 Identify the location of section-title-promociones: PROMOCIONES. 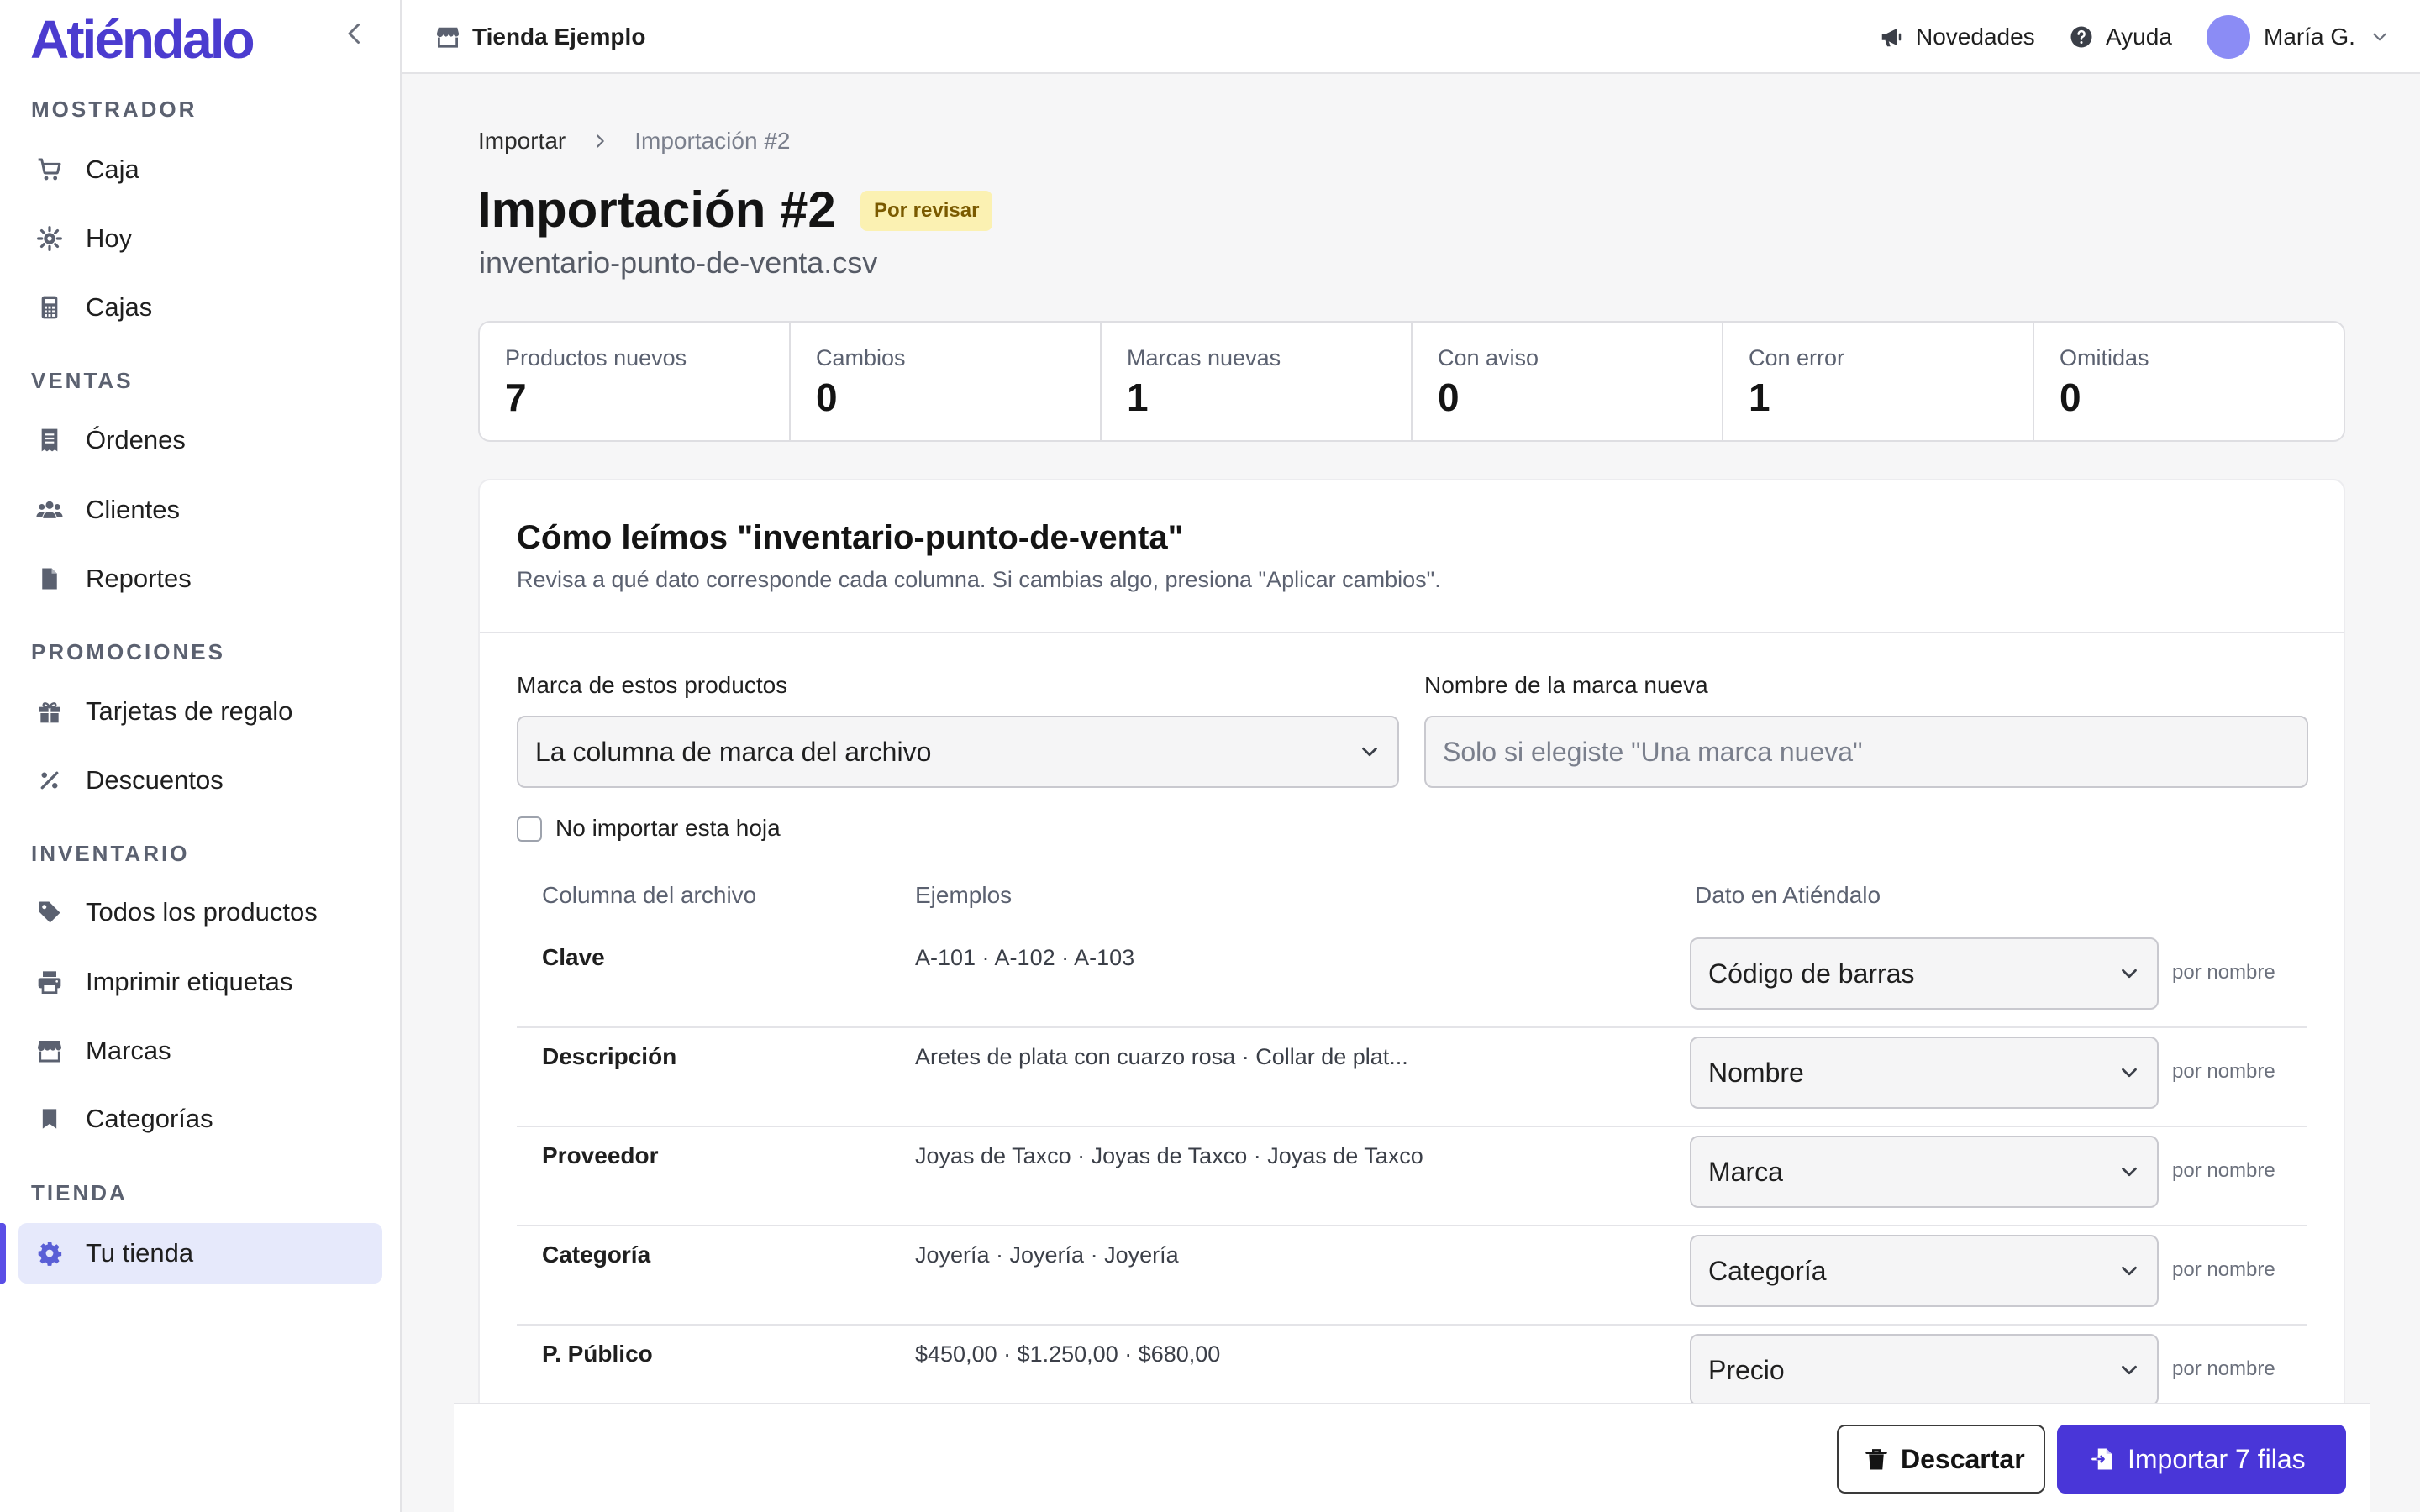
(128, 651).